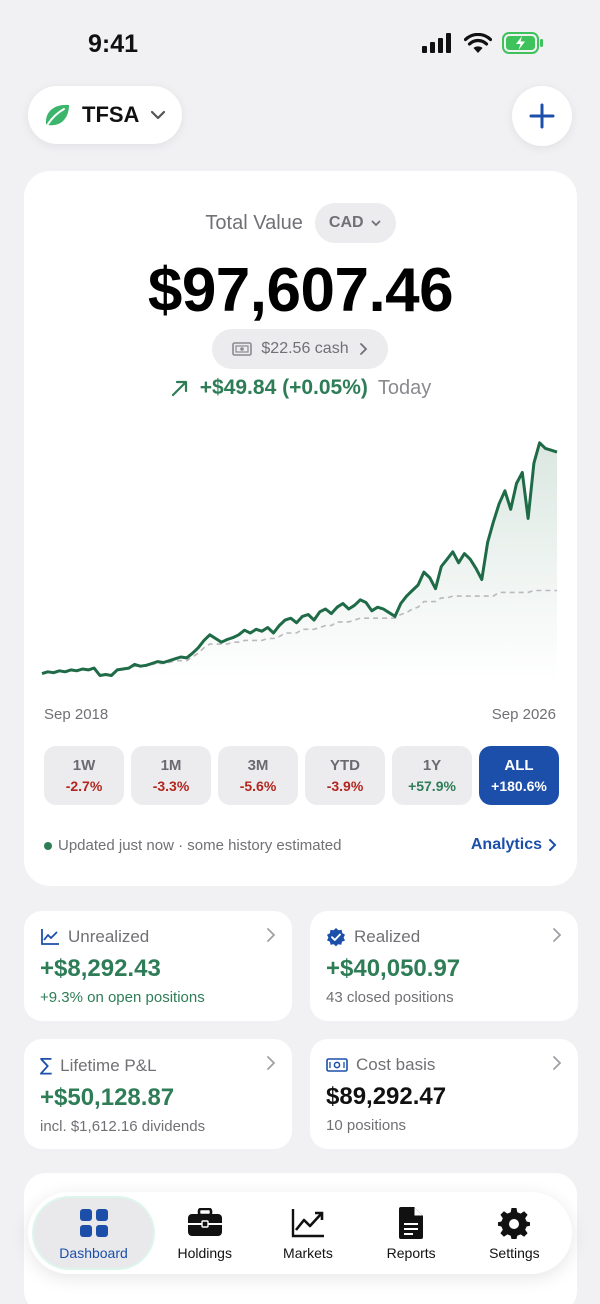 The image size is (600, 1304). I want to click on range-button-1m: 1M -3.3%, so click(171, 775).